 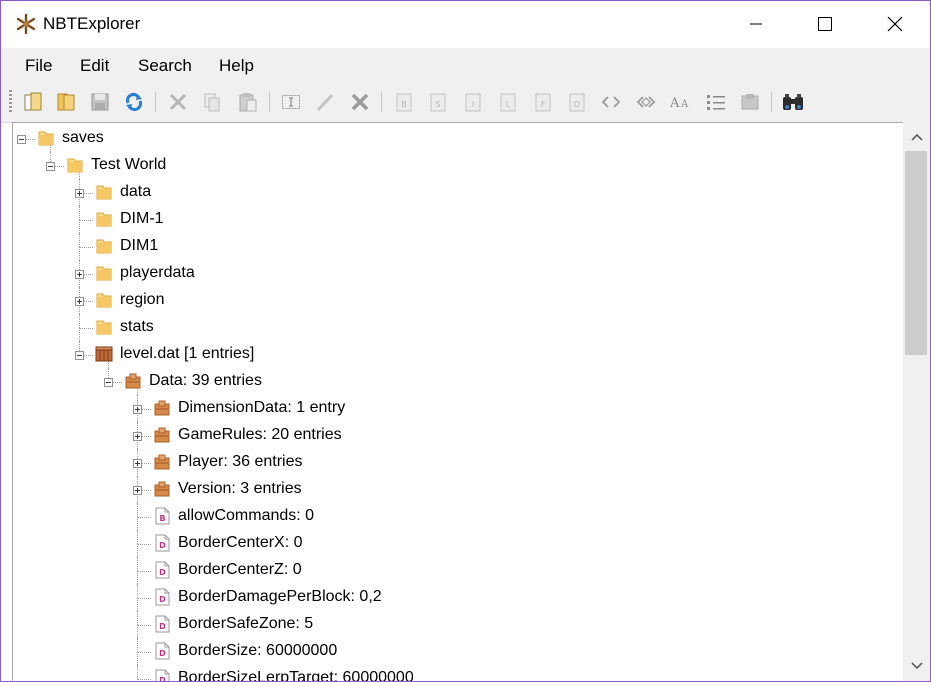 I want to click on add-long-button: L, so click(x=508, y=102).